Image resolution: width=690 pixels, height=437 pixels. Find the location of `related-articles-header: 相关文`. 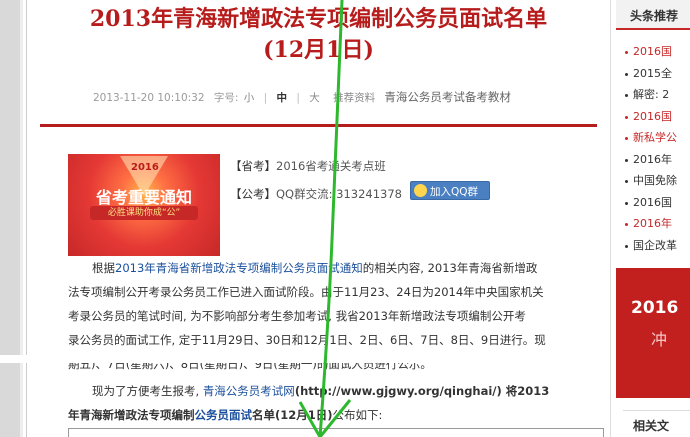

related-articles-header: 相关文 is located at coordinates (656, 423).